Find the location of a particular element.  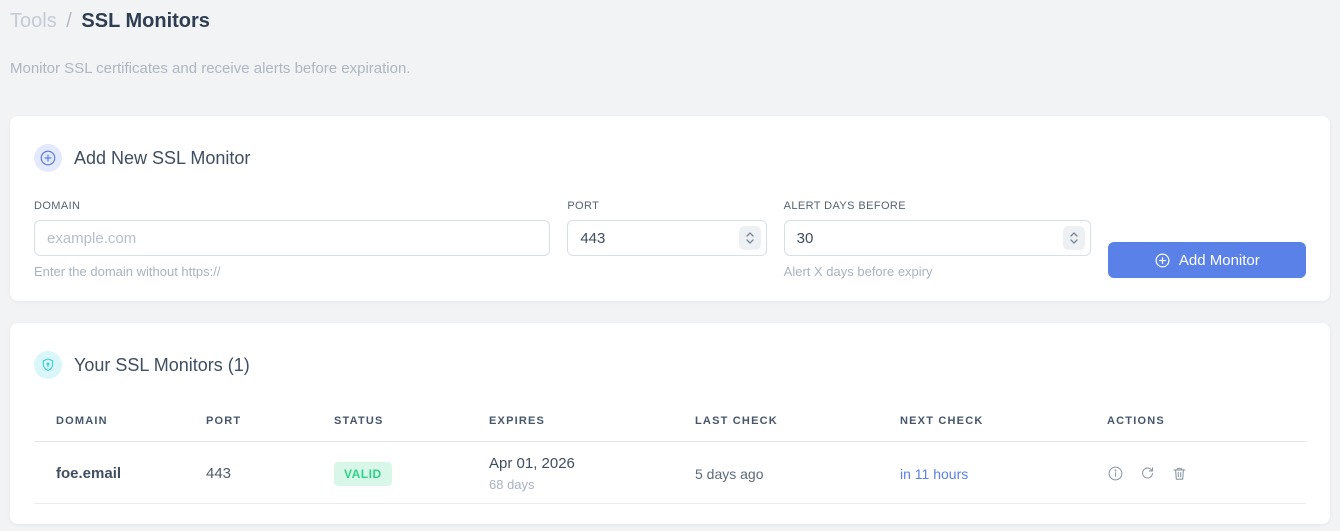

row-actions is located at coordinates (1206, 473).